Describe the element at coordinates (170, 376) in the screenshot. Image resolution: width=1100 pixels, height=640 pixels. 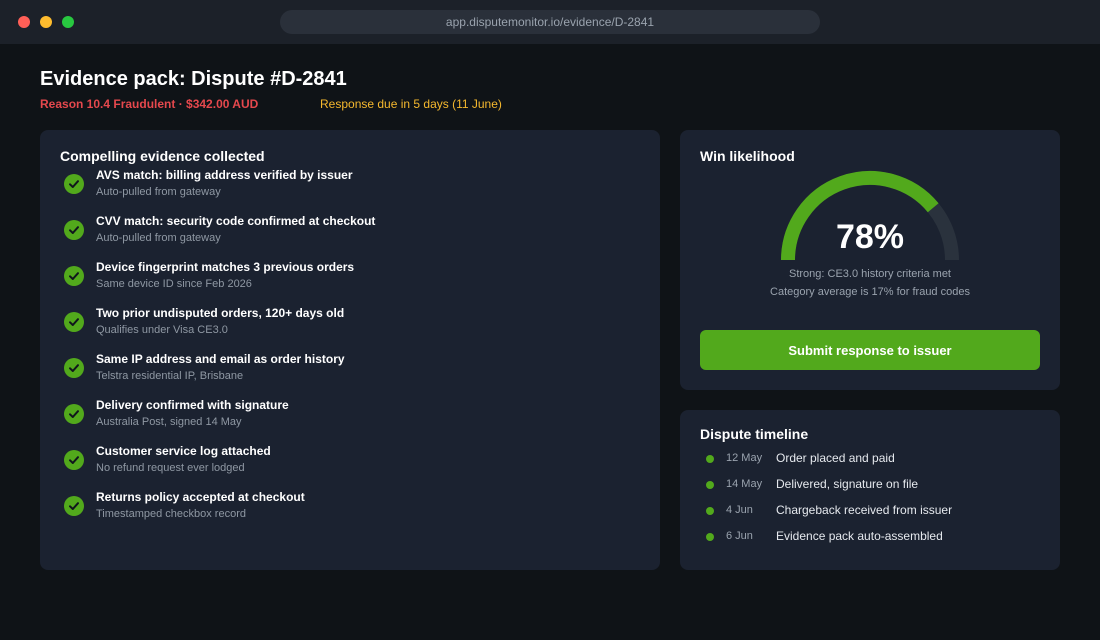
I see `evidence-source: Telstra residential IP, Brisbane` at that location.